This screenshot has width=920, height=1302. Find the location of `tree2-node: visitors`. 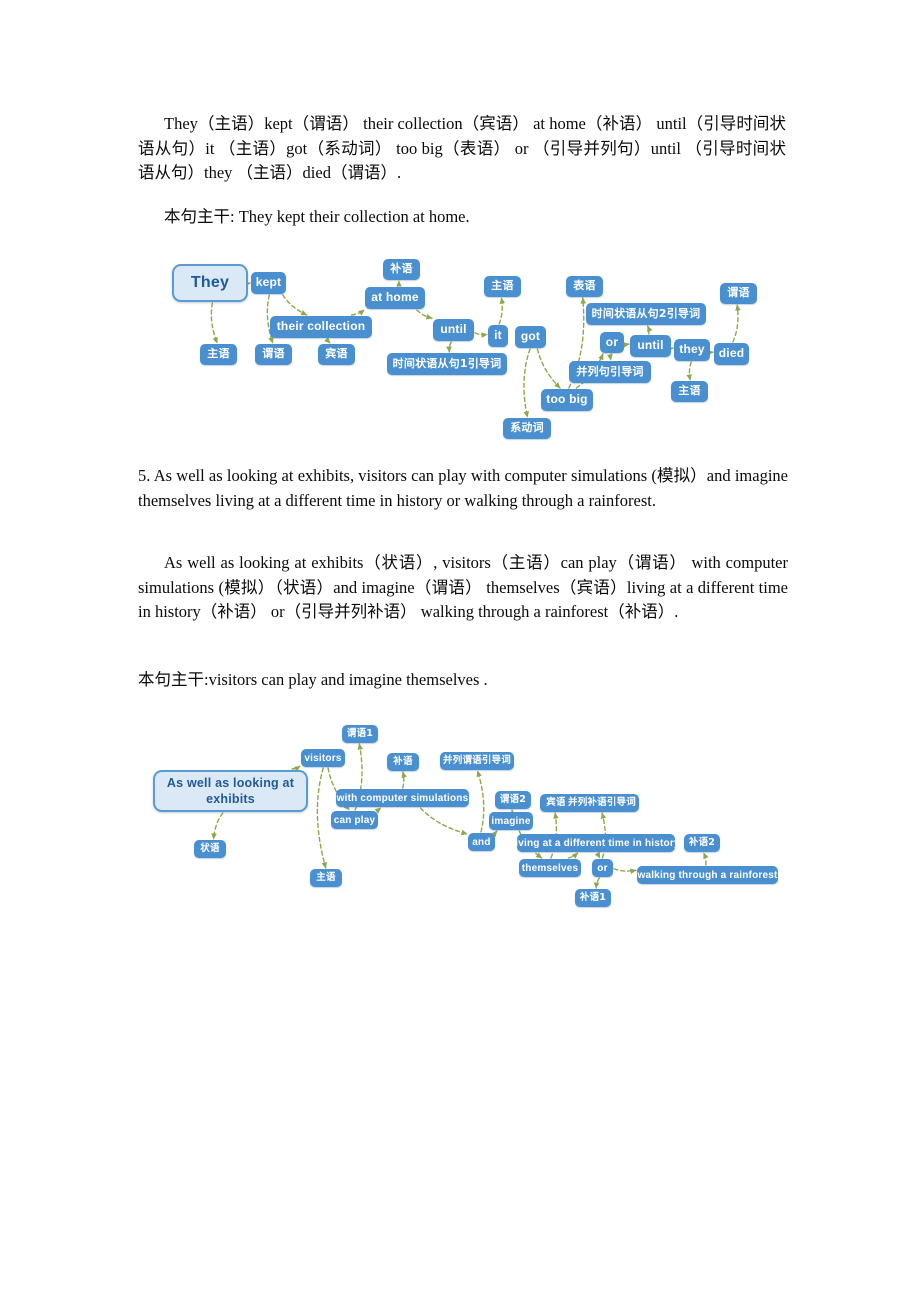

tree2-node: visitors is located at coordinates (323, 758).